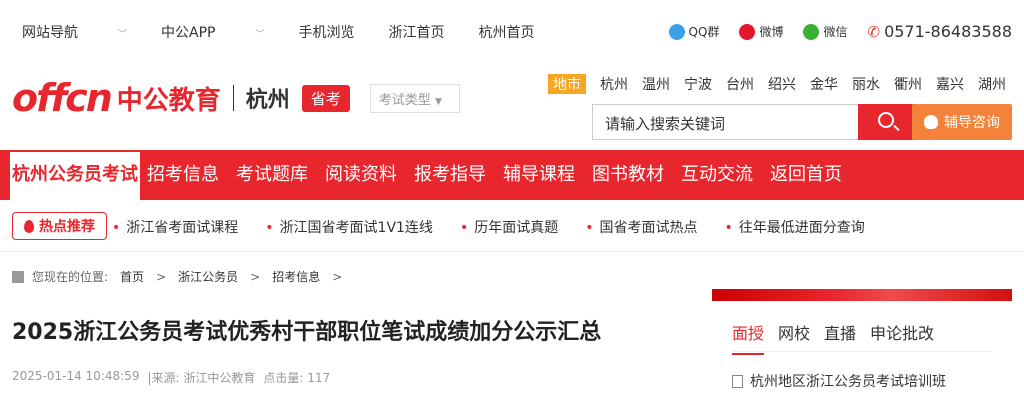 This screenshot has width=1024, height=400. I want to click on qq-link: QQ群, so click(694, 31).